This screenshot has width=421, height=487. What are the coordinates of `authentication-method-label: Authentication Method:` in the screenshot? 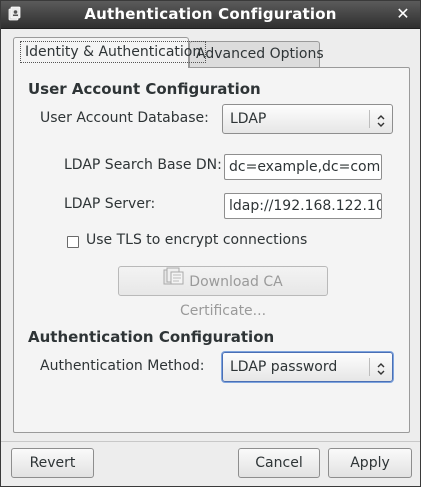 It's located at (122, 366).